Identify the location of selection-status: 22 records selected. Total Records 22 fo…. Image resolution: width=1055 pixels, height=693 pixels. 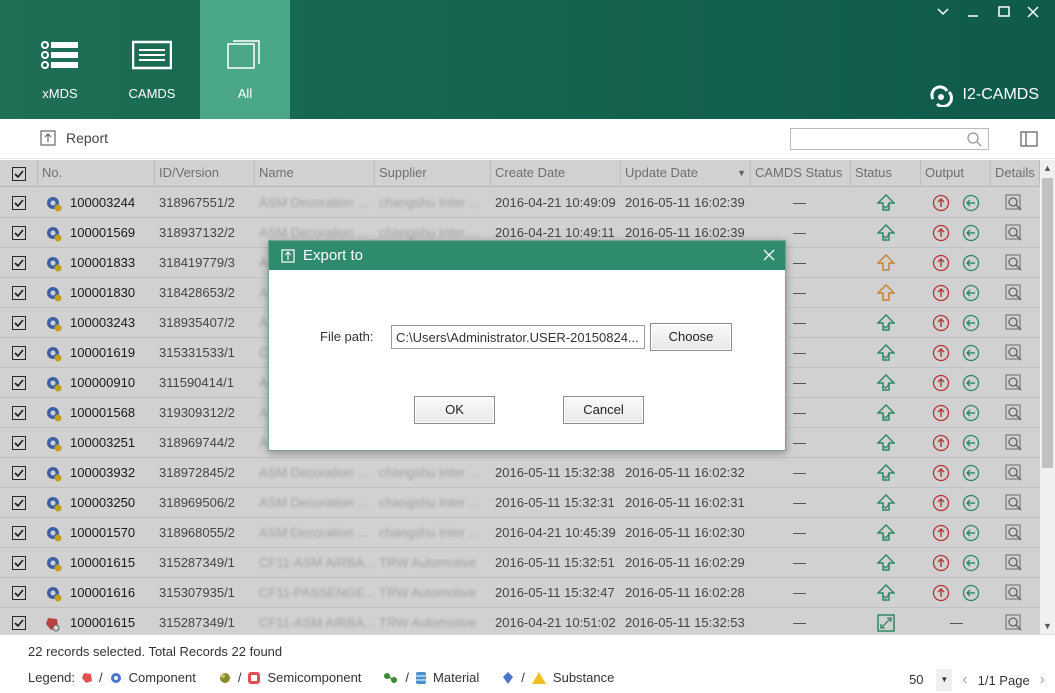
(155, 651).